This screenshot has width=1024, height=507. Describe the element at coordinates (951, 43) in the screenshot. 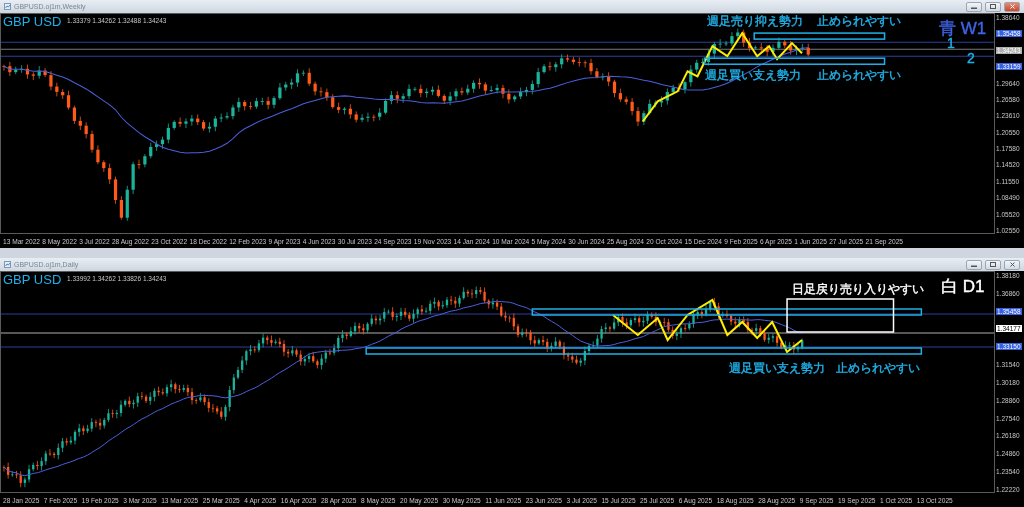

I see `line-label: 1` at that location.